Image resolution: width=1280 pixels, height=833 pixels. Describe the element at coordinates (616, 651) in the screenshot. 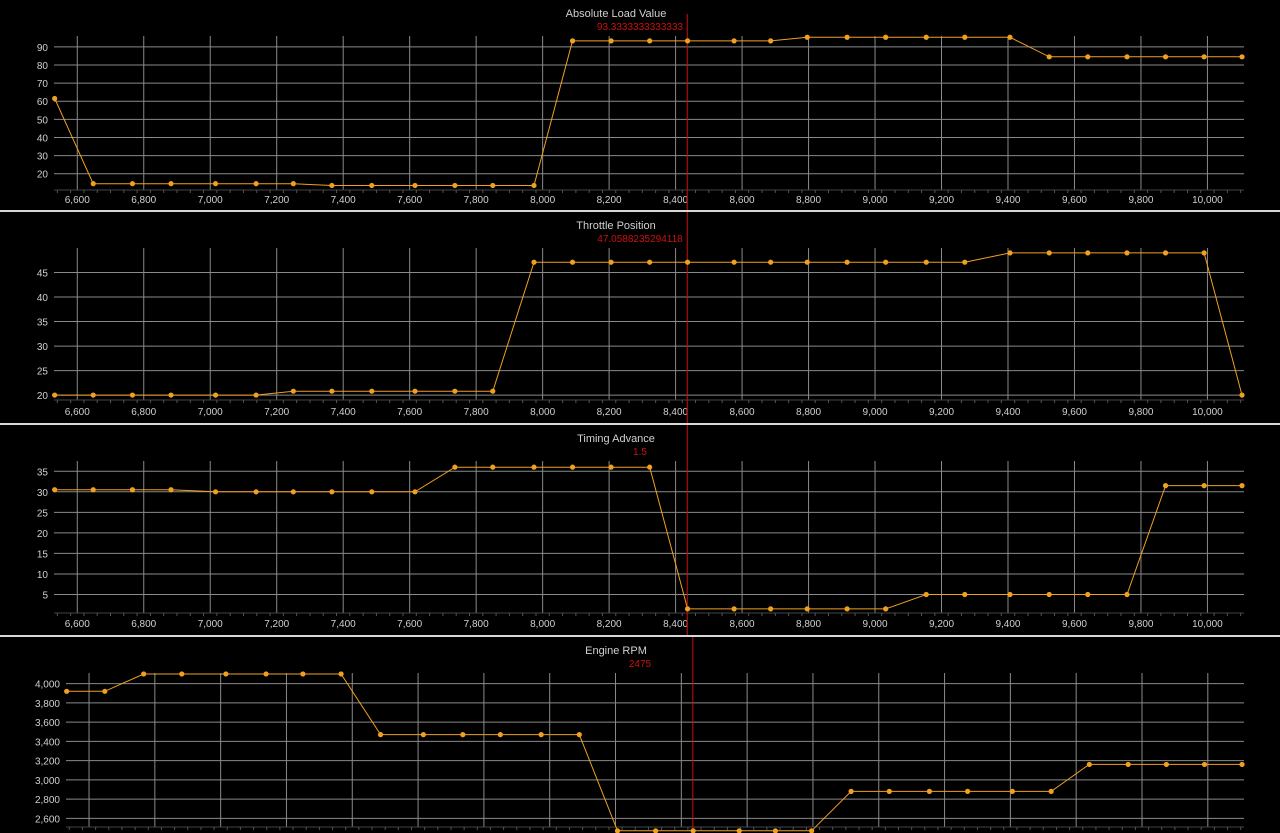

I see `chart-title: Engine RPM` at that location.